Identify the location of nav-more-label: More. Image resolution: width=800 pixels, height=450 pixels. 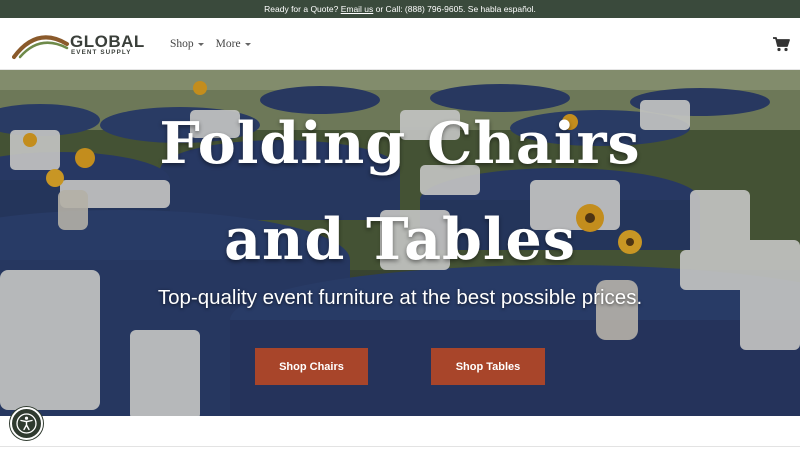
(228, 44).